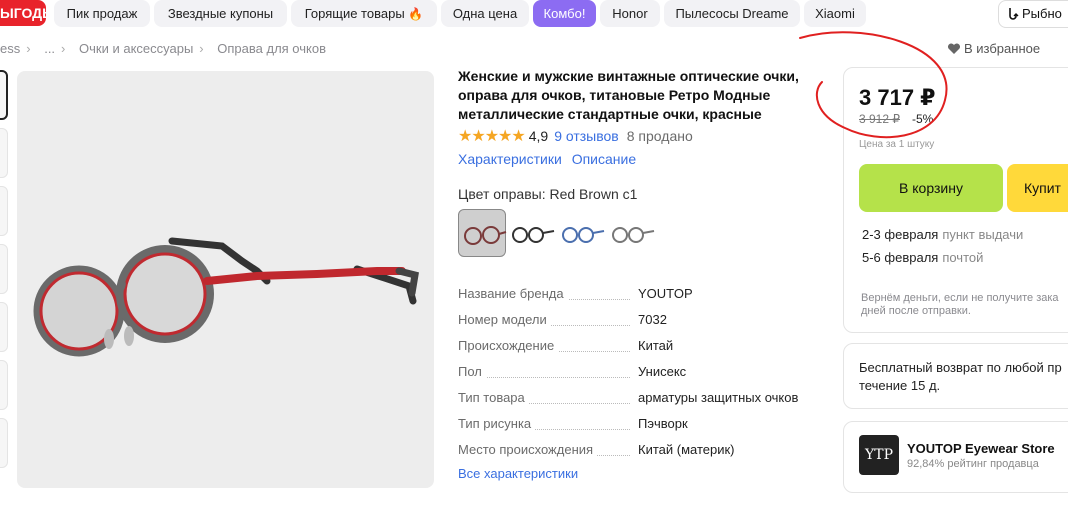 The width and height of the screenshot is (1068, 505). Describe the element at coordinates (981, 448) in the screenshot. I see `store-name: YOUTOP Eyewear Store` at that location.